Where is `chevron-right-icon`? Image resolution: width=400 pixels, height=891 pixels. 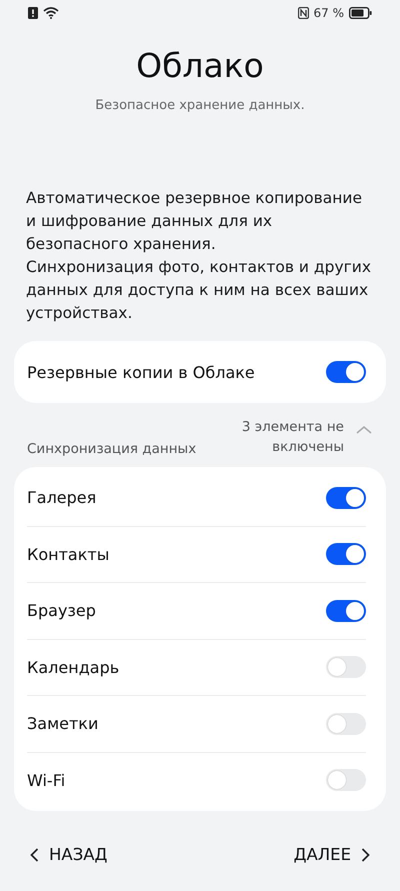 chevron-right-icon is located at coordinates (365, 855).